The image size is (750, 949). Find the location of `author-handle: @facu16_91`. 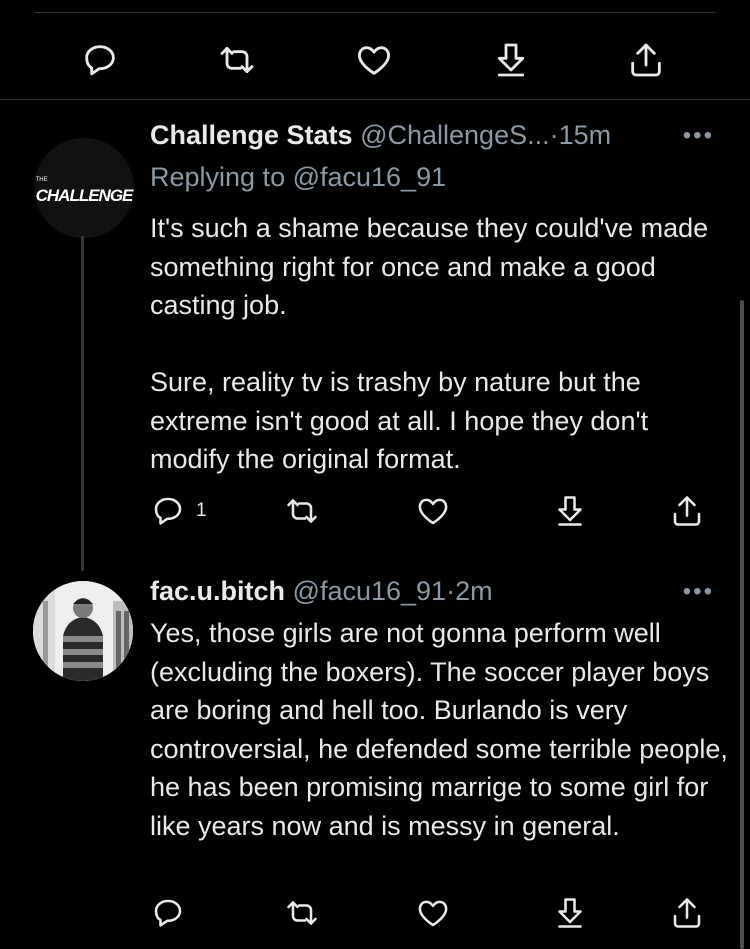

author-handle: @facu16_91 is located at coordinates (370, 591).